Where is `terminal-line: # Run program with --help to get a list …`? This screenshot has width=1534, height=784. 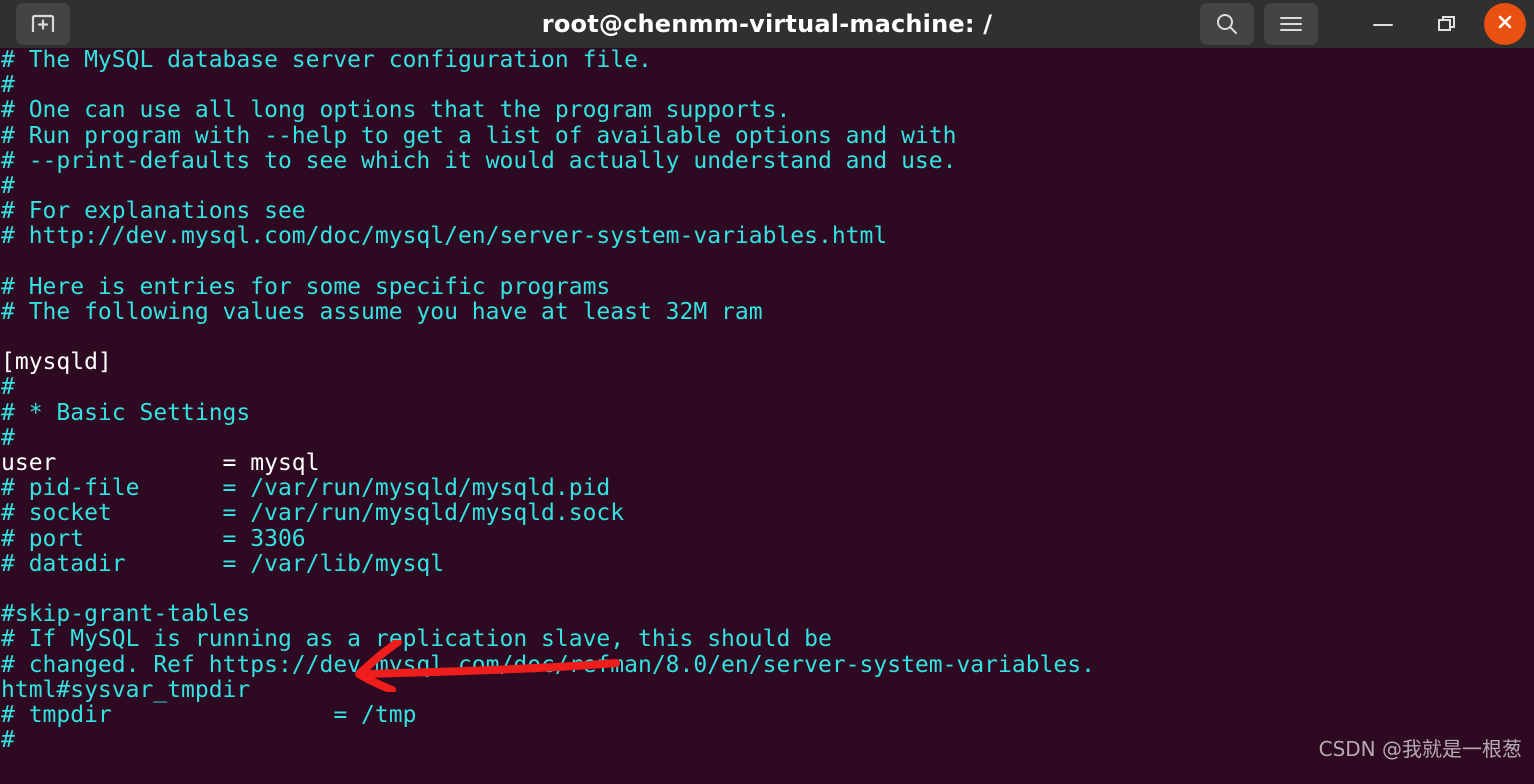 terminal-line: # Run program with --help to get a list … is located at coordinates (479, 135).